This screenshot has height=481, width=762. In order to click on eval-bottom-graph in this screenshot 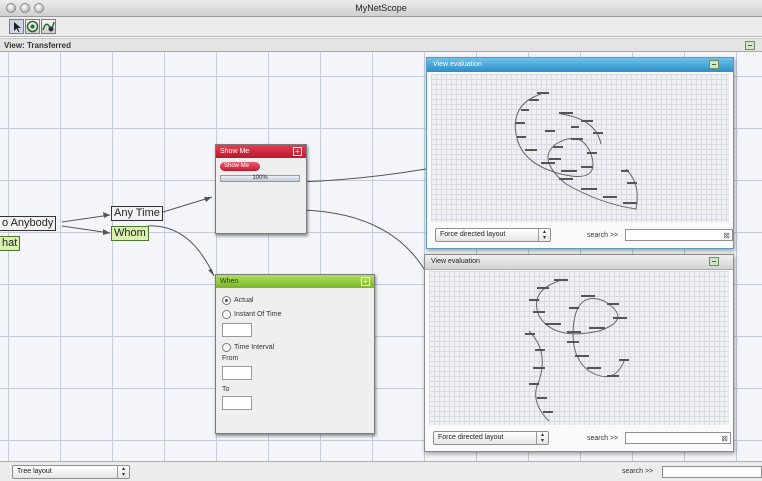, I will do `click(579, 348)`.